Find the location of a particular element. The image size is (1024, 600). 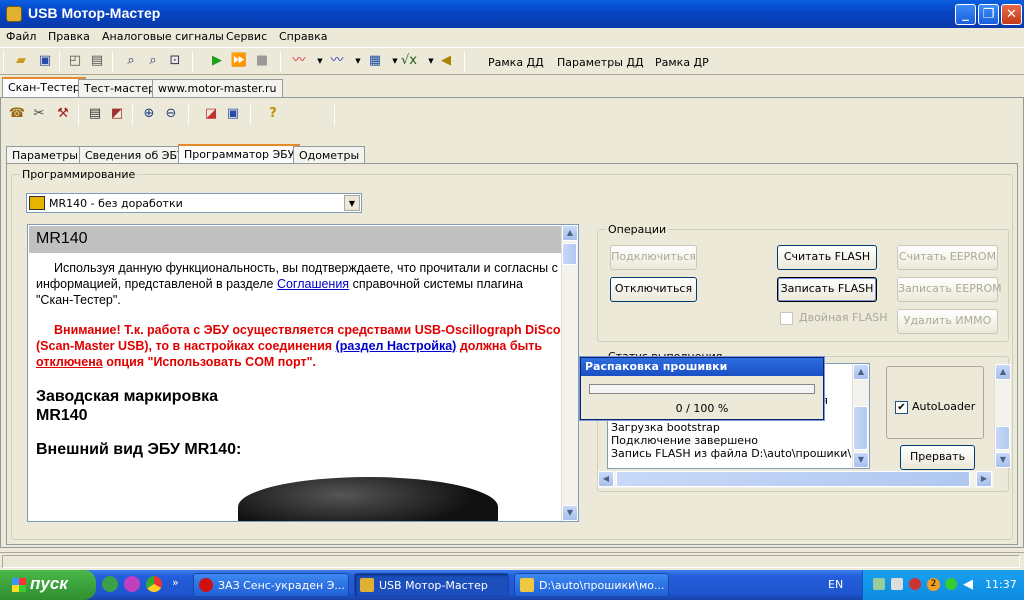

autoloader-checkbox: ✔ is located at coordinates (901, 407).